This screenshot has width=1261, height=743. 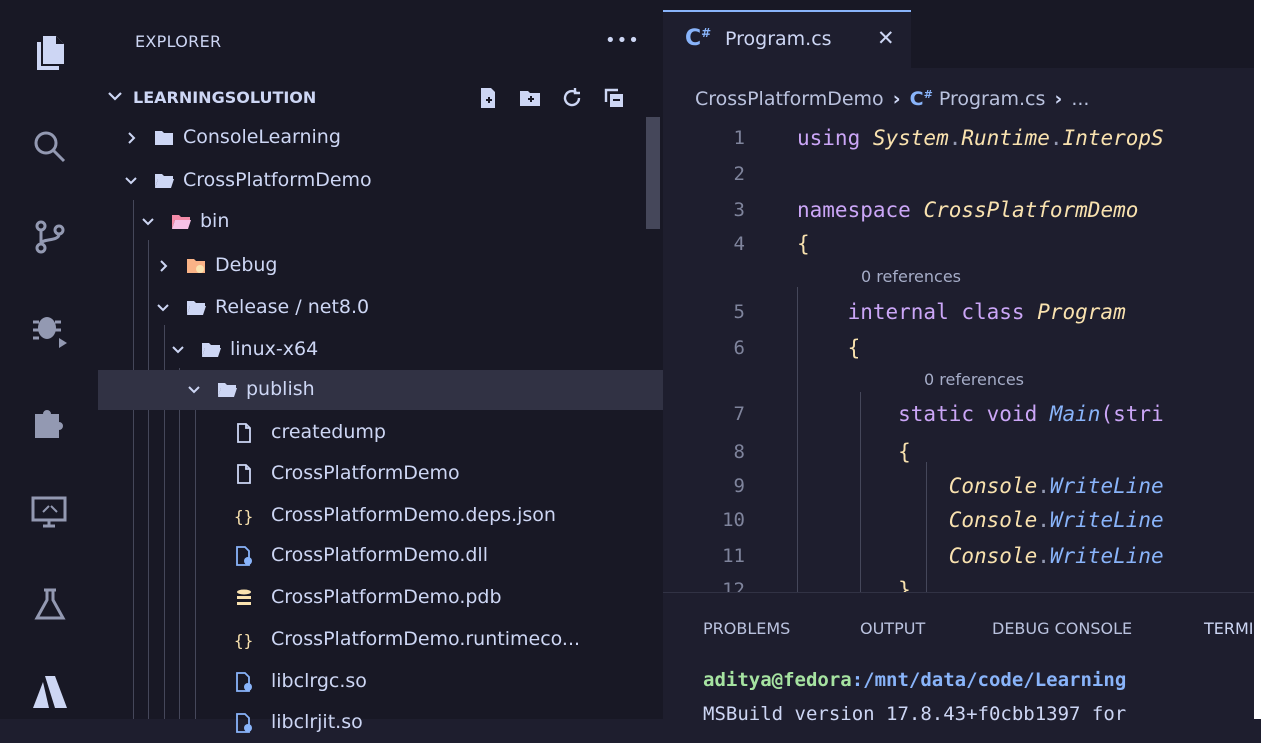 I want to click on more-actions-button: •••, so click(x=622, y=40).